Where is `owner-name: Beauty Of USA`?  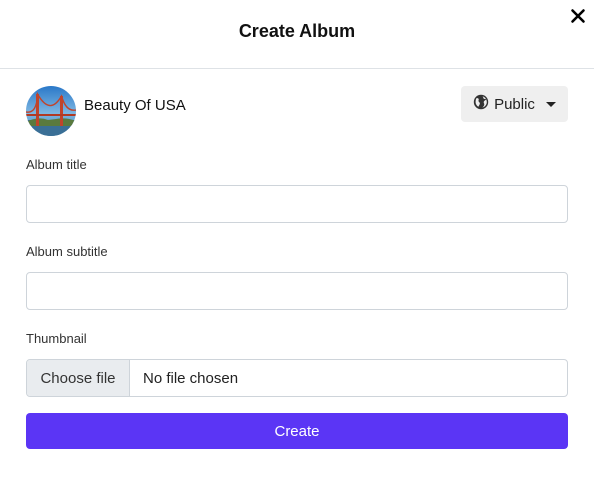
owner-name: Beauty Of USA is located at coordinates (135, 105).